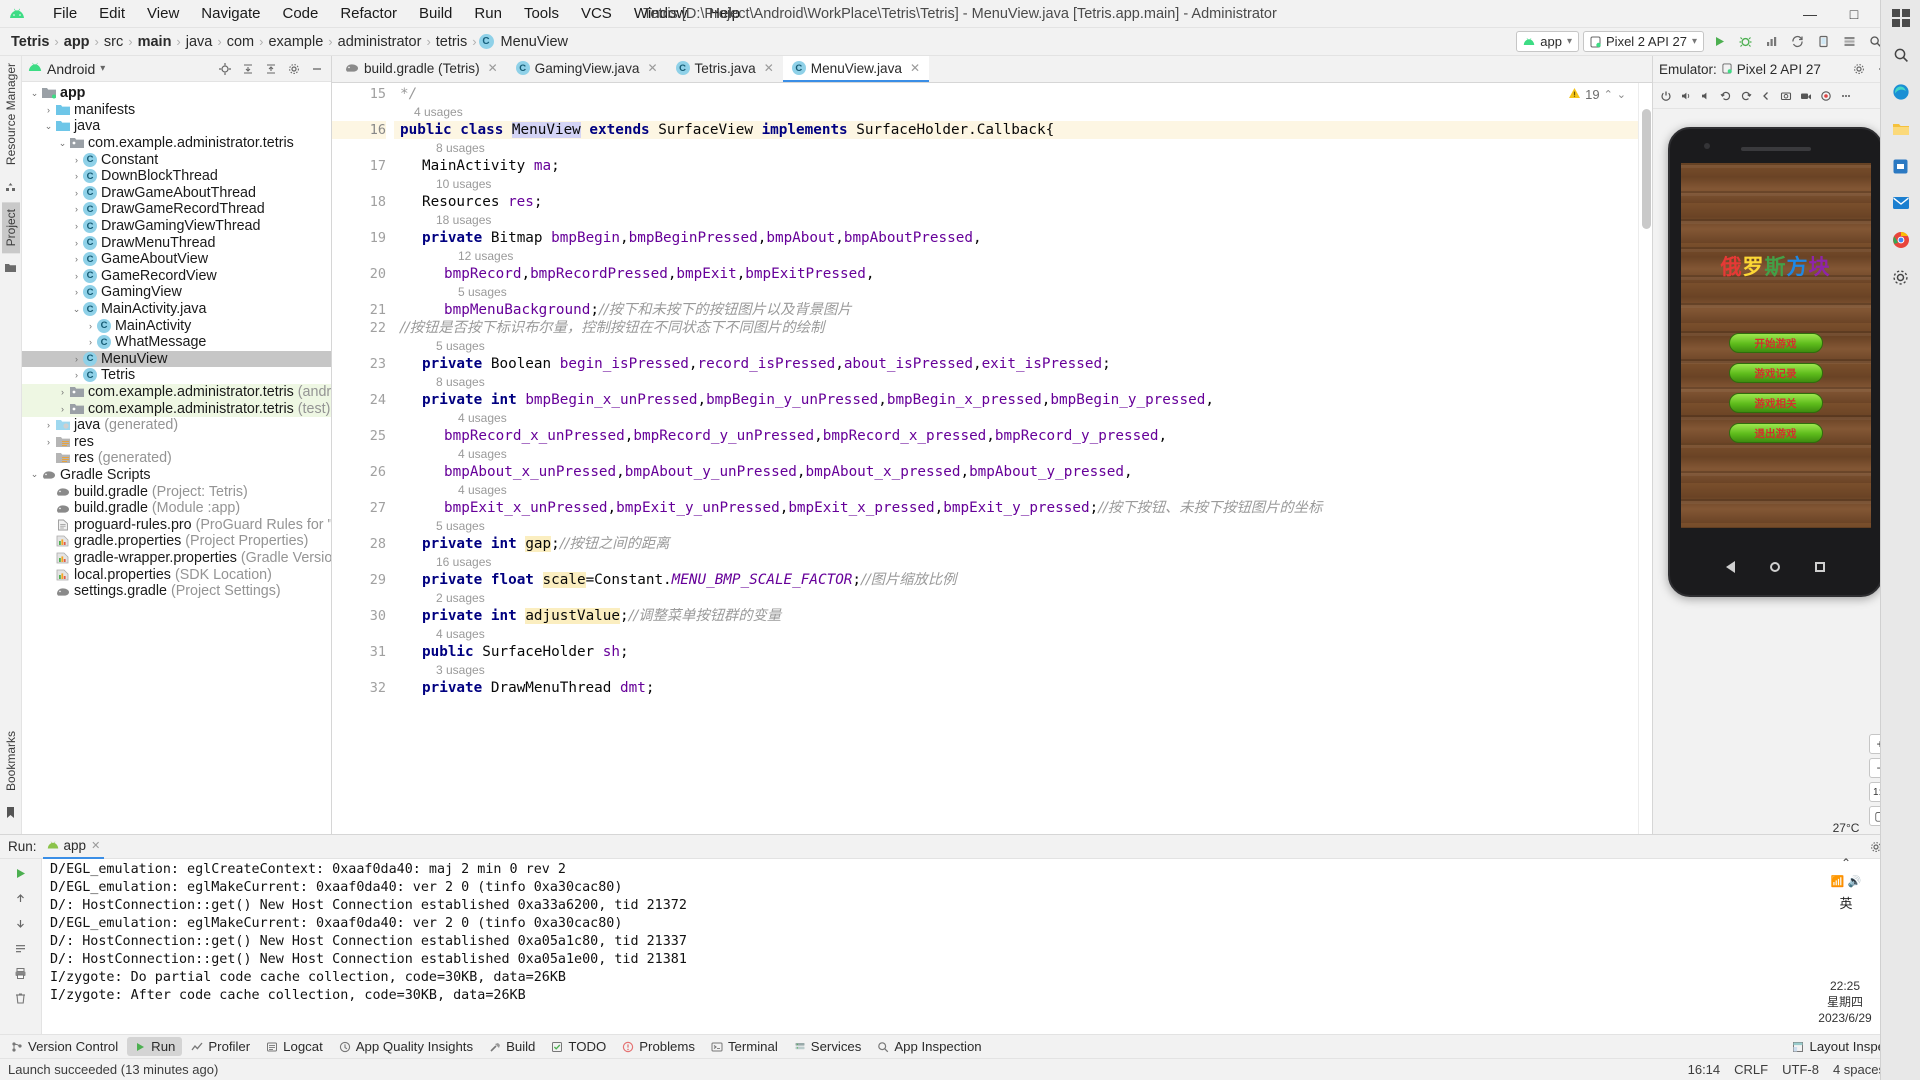  I want to click on tree-node: local.properties (SDK Location), so click(176, 574).